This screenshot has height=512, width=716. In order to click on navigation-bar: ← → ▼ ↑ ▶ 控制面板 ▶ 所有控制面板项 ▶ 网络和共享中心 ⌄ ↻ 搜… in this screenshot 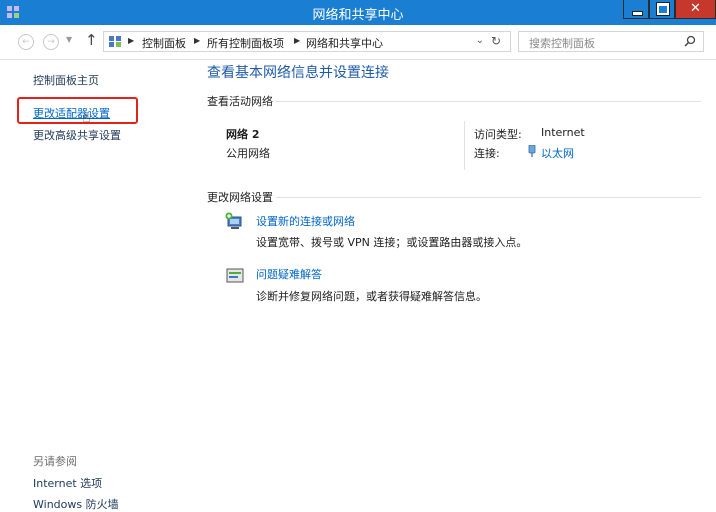, I will do `click(358, 42)`.